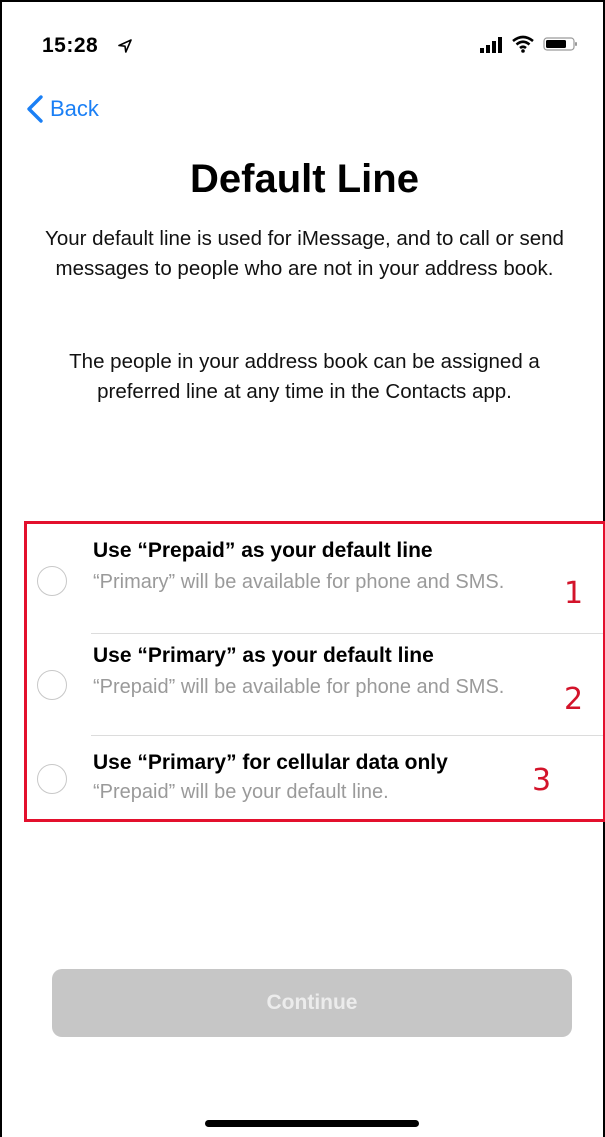  Describe the element at coordinates (304, 179) in the screenshot. I see `page-title: Default Line` at that location.